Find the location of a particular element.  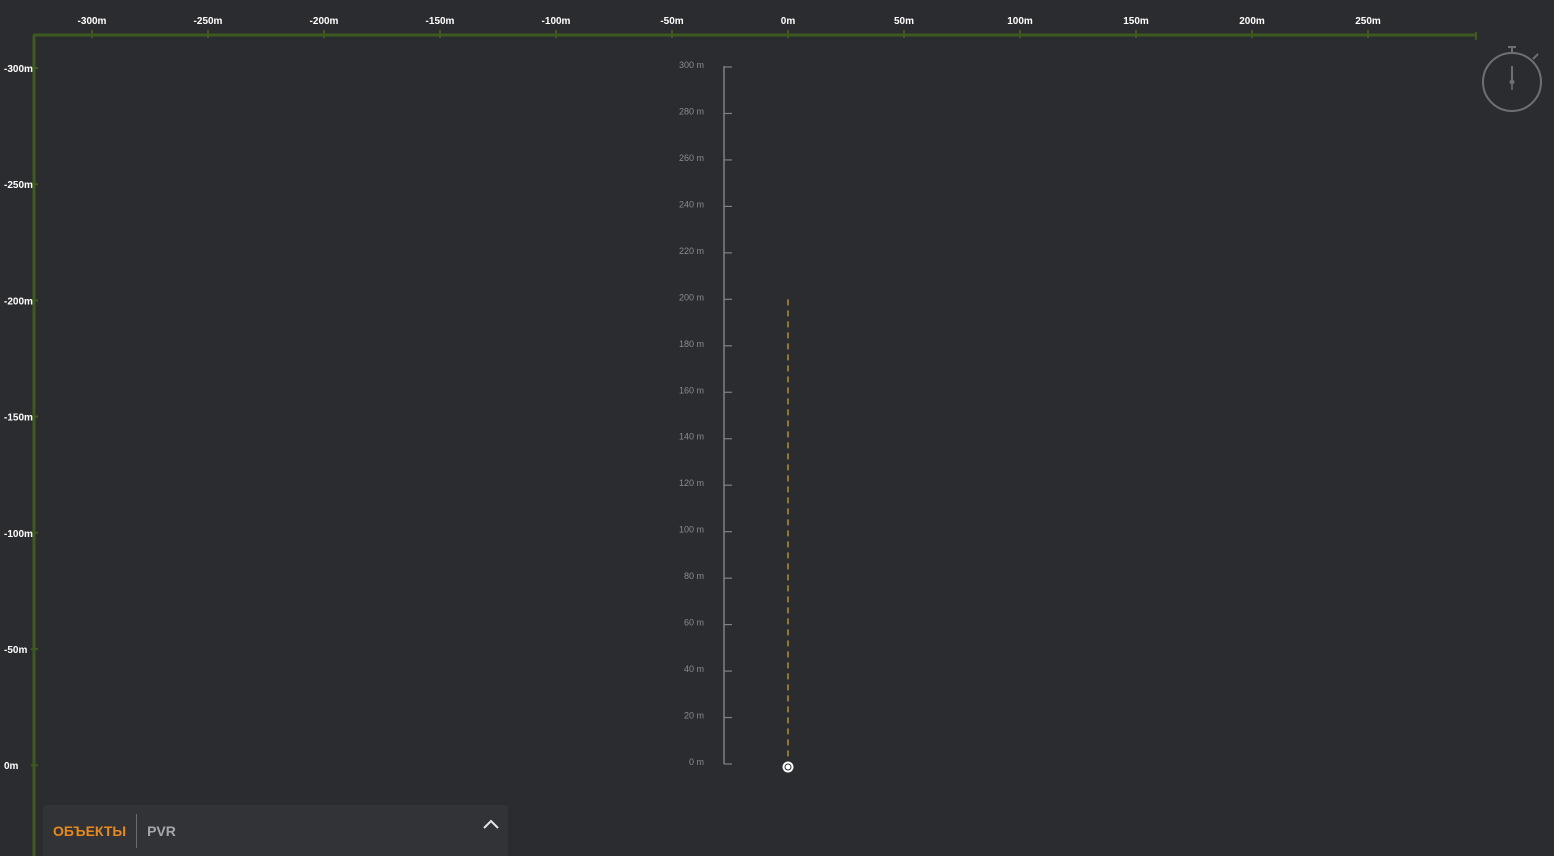

objects-panel: ОБЪЕКТЫ PVR is located at coordinates (275, 830).